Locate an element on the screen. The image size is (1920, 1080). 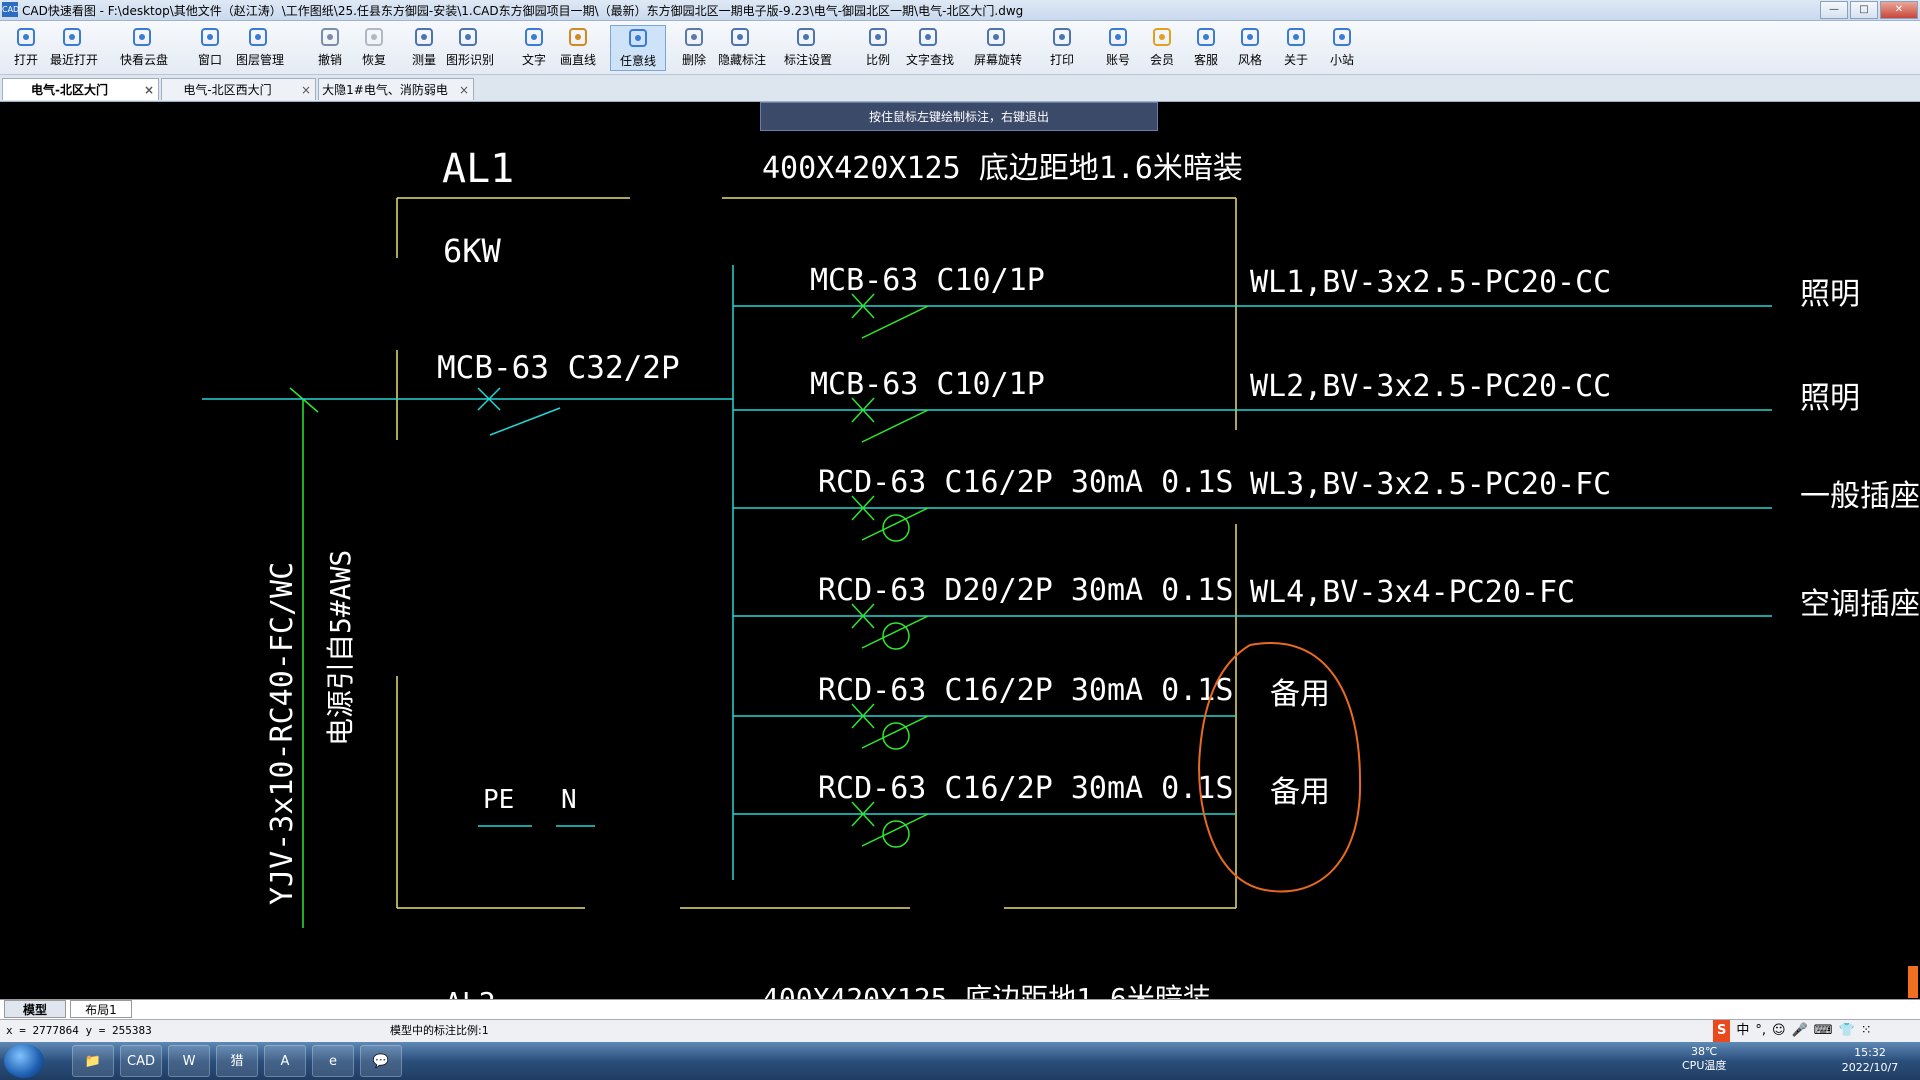
toolbar-undo-button: 撤销 is located at coordinates (330, 48).